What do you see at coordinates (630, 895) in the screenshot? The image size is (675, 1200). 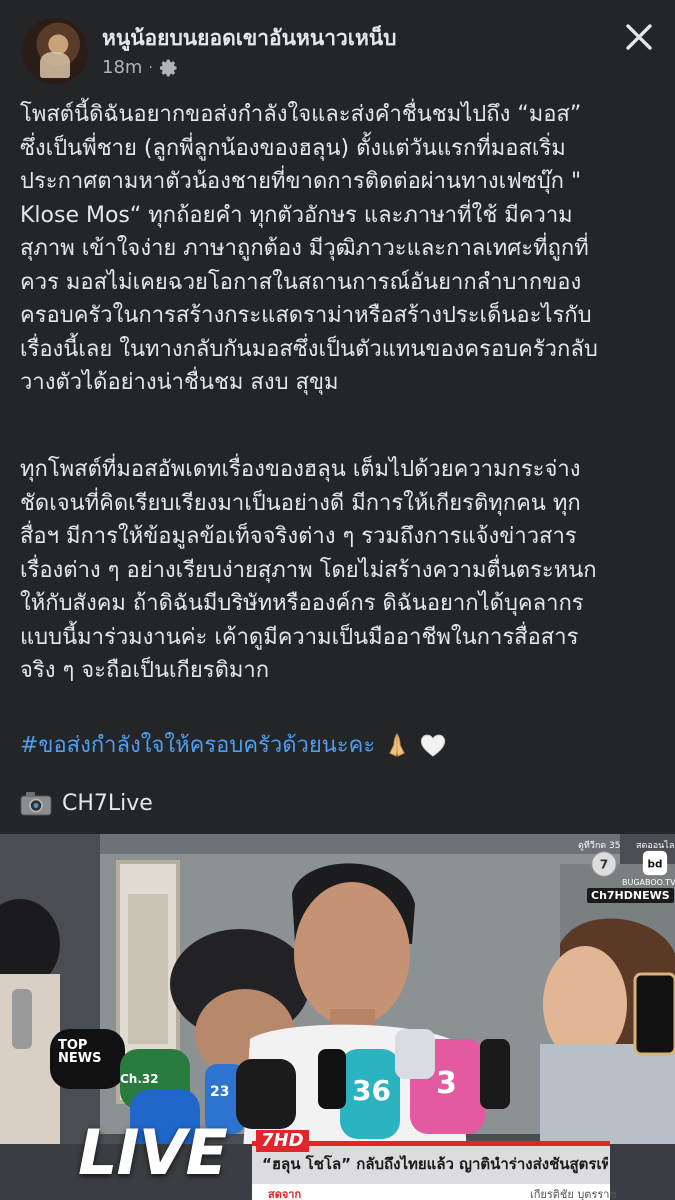 I see `ch7hd-news-label: Ch7HDNEWS` at bounding box center [630, 895].